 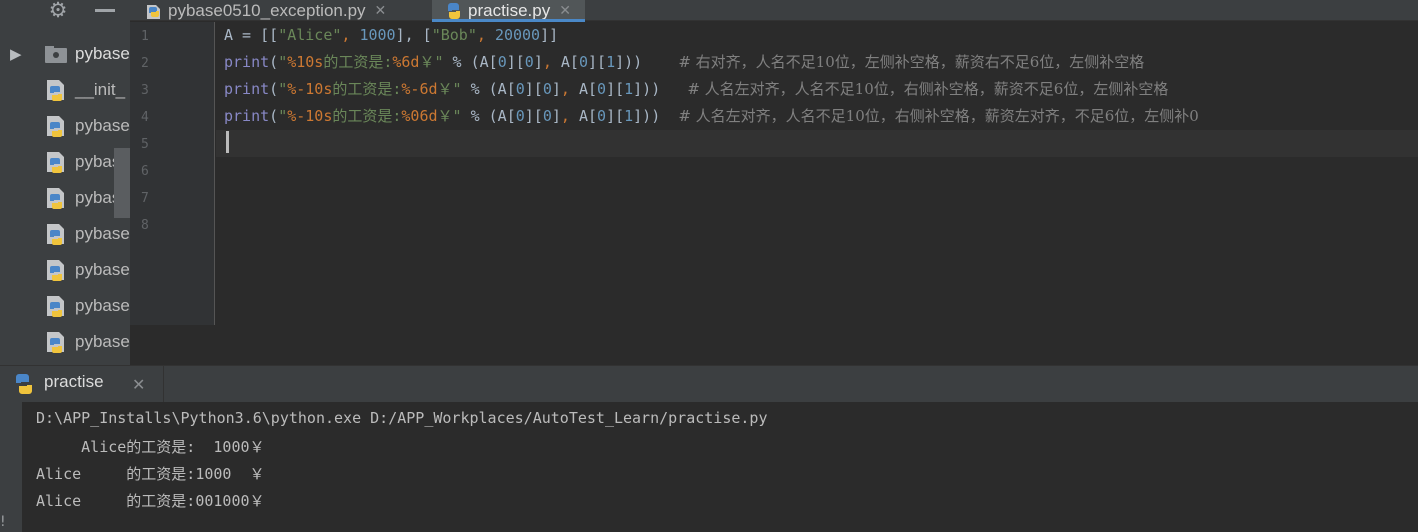 What do you see at coordinates (145, 198) in the screenshot?
I see `line-number: 7` at bounding box center [145, 198].